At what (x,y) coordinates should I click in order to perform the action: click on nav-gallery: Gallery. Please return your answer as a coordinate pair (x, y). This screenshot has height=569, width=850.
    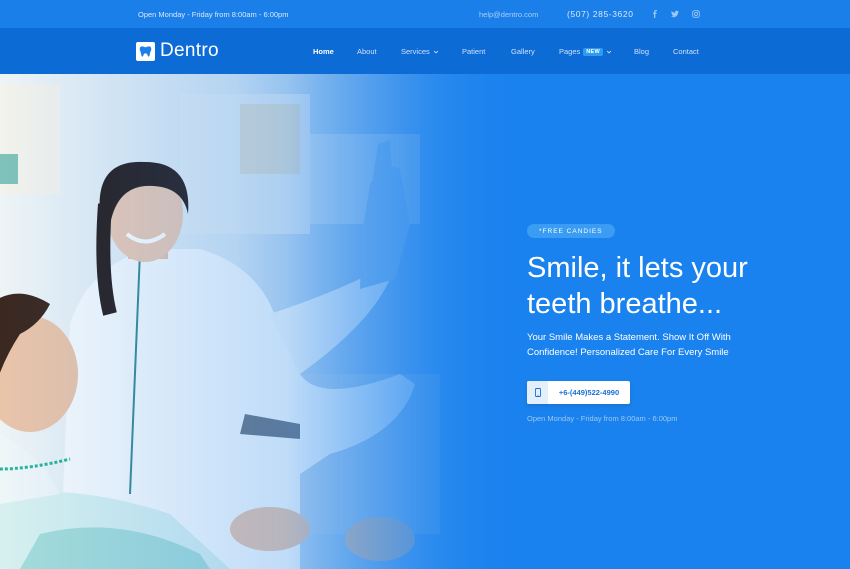
    Looking at the image, I should click on (523, 51).